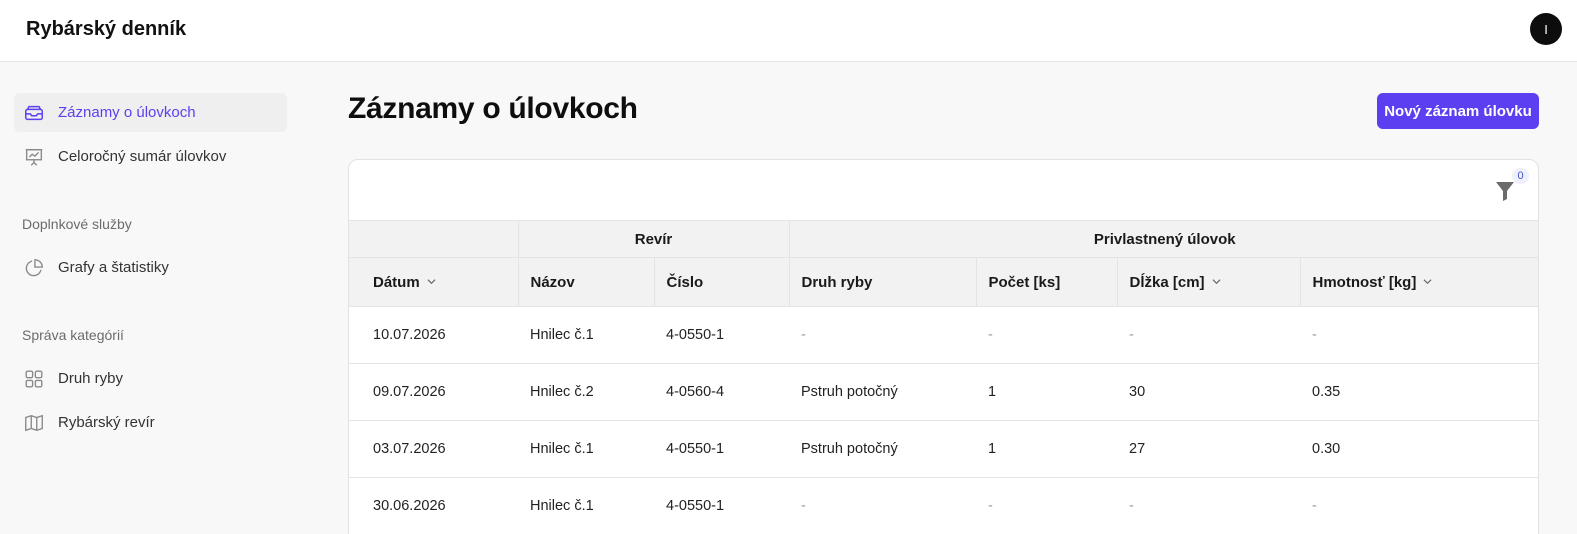 The image size is (1577, 534). What do you see at coordinates (1419, 392) in the screenshot?
I see `cell-weight: 0.35` at bounding box center [1419, 392].